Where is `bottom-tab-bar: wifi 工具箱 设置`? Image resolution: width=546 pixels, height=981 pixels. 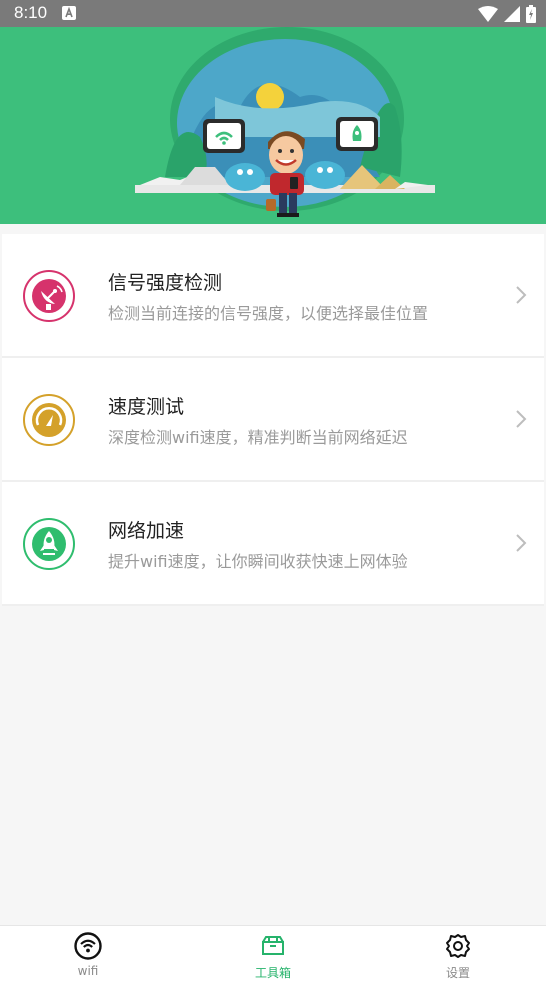 bottom-tab-bar: wifi 工具箱 设置 is located at coordinates (273, 953).